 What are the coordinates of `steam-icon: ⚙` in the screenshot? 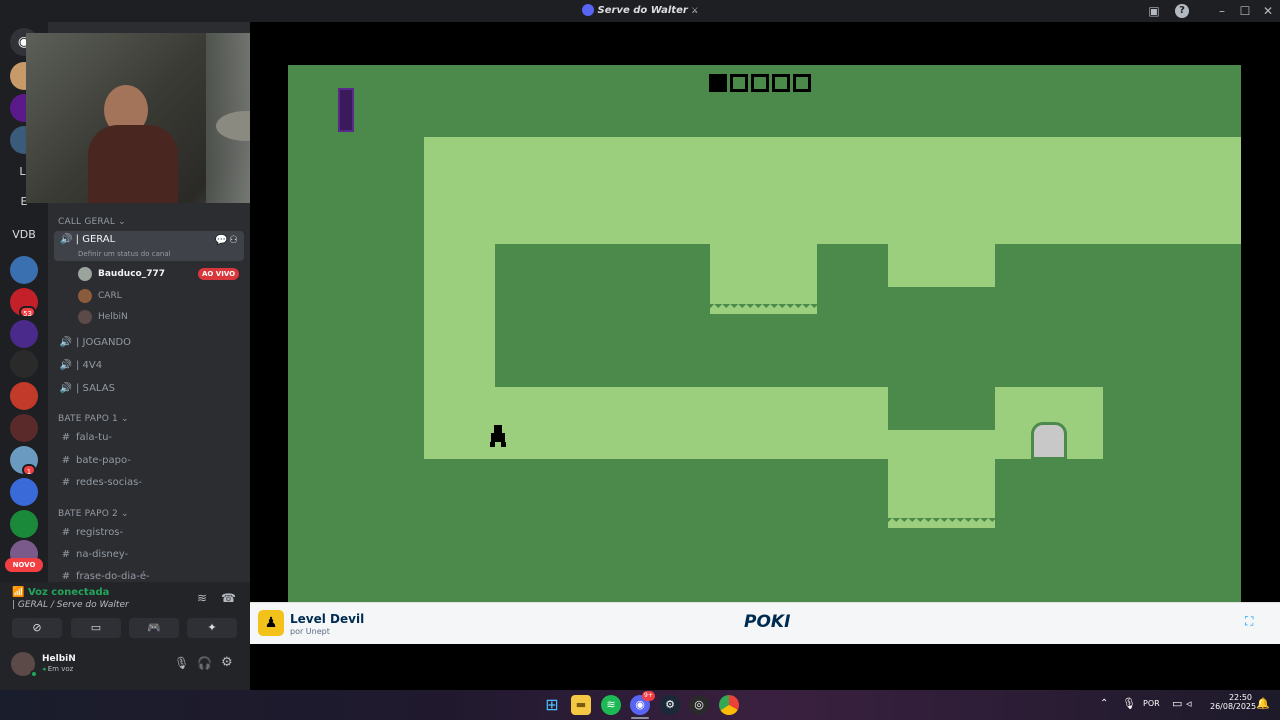 It's located at (670, 705).